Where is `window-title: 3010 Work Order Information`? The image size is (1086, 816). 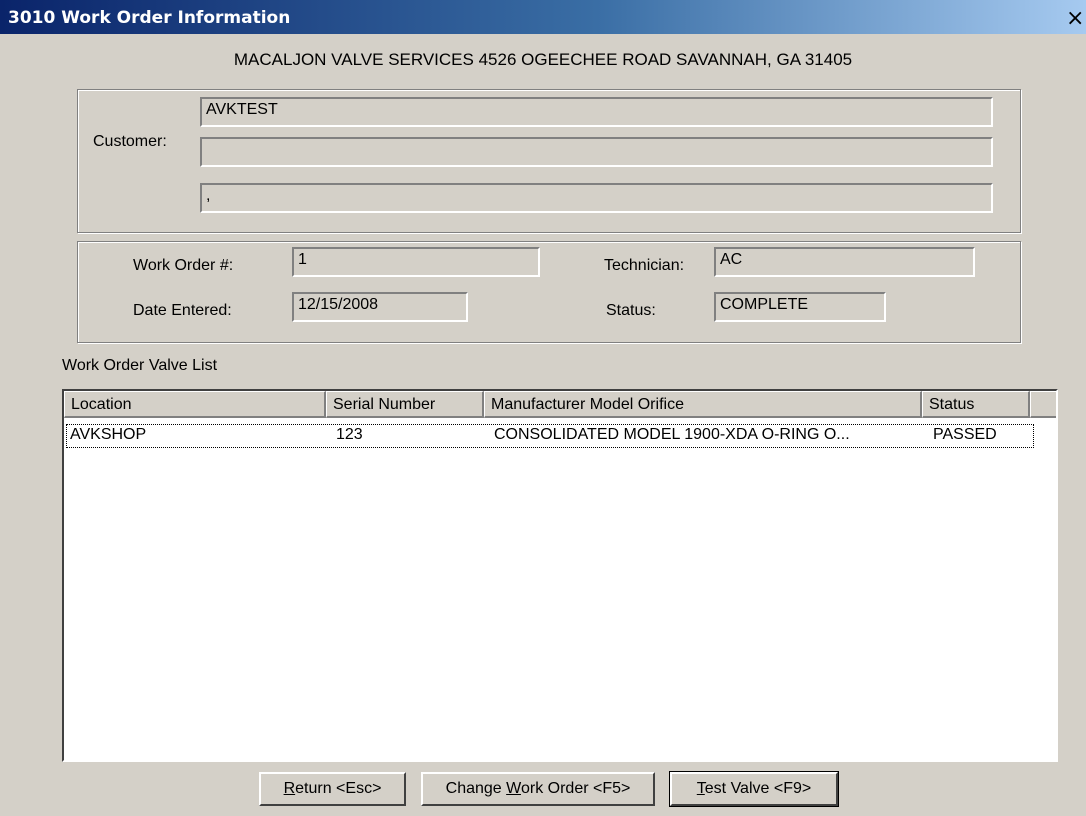 window-title: 3010 Work Order Information is located at coordinates (149, 18).